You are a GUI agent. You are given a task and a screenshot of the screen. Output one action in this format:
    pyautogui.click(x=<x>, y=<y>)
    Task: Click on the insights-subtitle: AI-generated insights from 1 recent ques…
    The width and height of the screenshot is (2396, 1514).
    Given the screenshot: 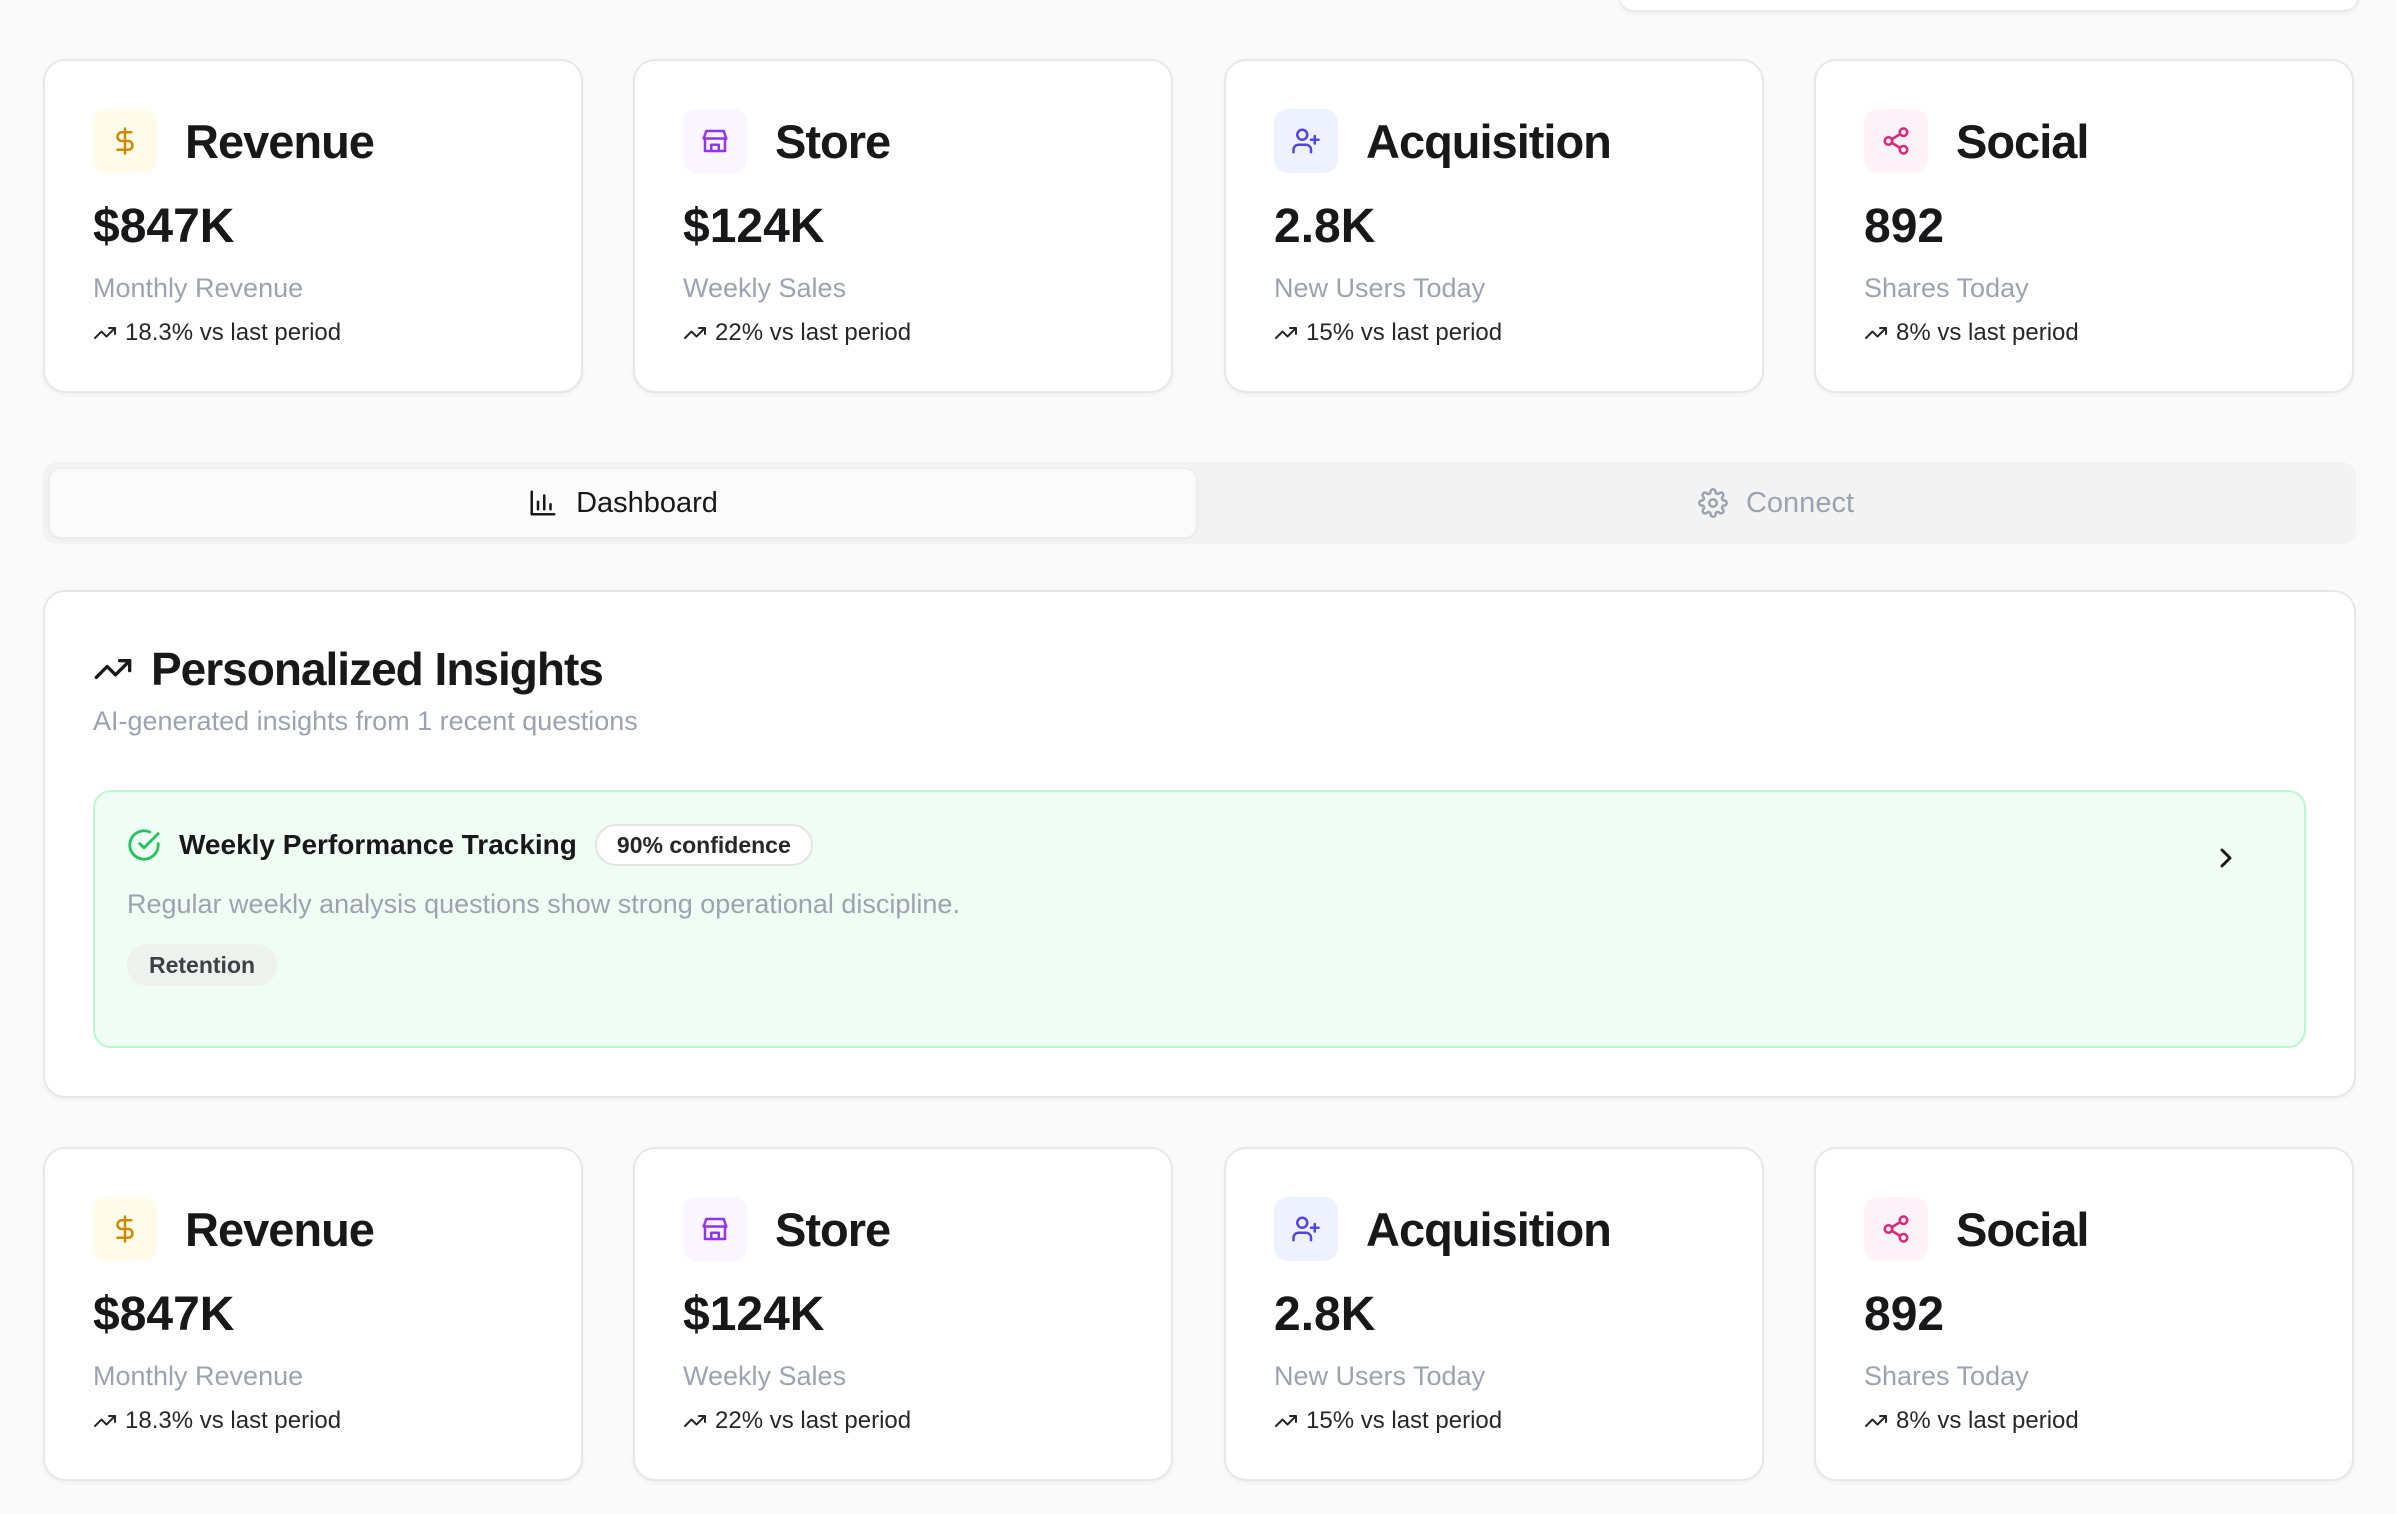 What is the action you would take?
    pyautogui.click(x=365, y=721)
    